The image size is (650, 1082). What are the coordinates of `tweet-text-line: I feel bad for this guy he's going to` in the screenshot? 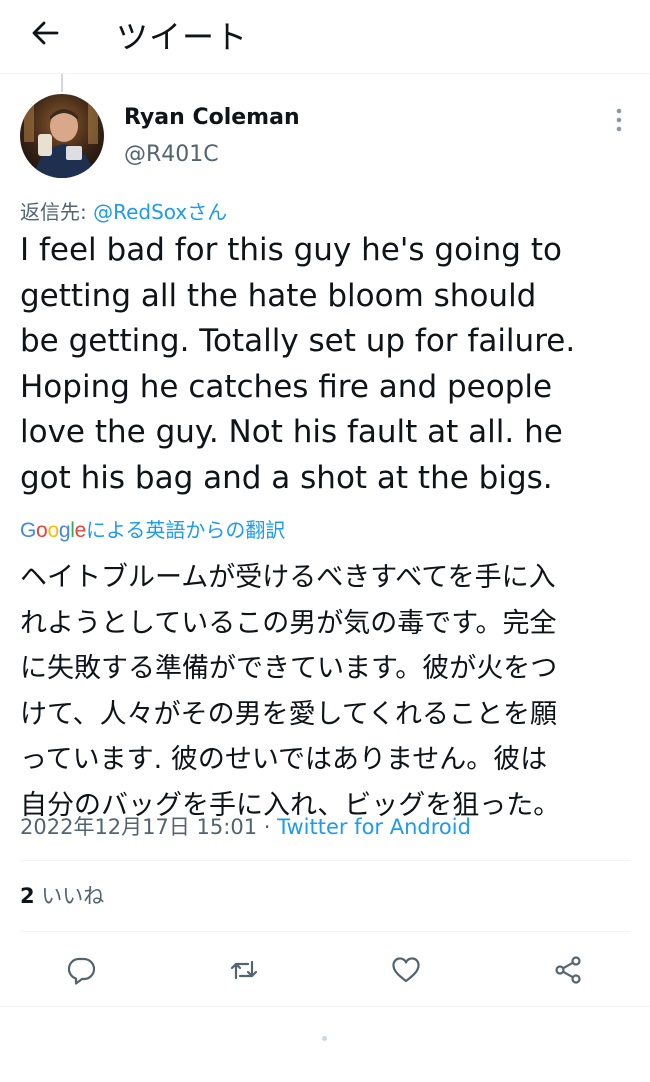 It's located at (291, 250).